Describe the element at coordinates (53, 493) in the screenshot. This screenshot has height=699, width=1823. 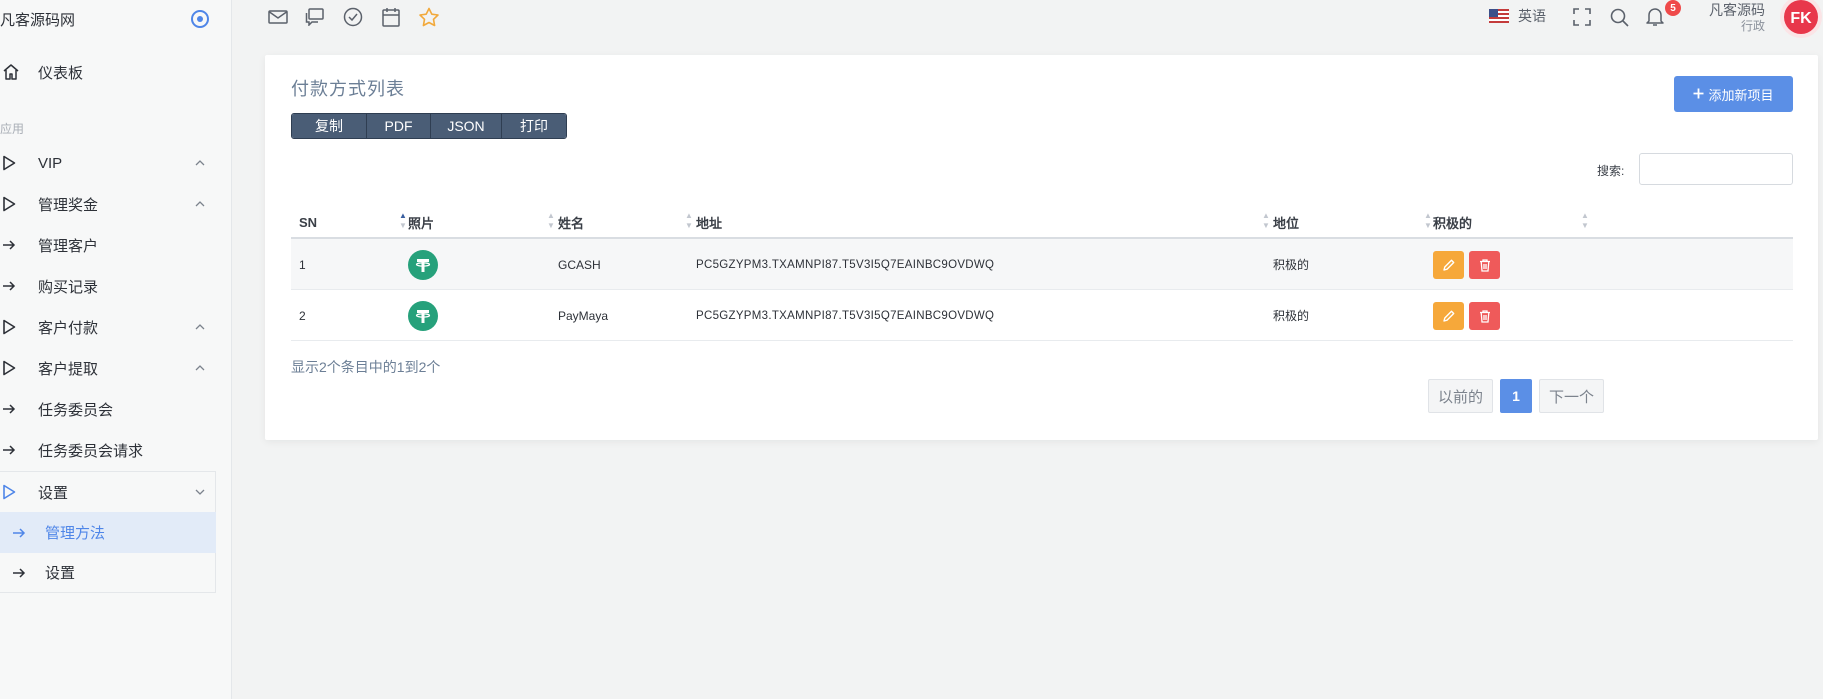
I see `sidebar-item-label: 设置` at that location.